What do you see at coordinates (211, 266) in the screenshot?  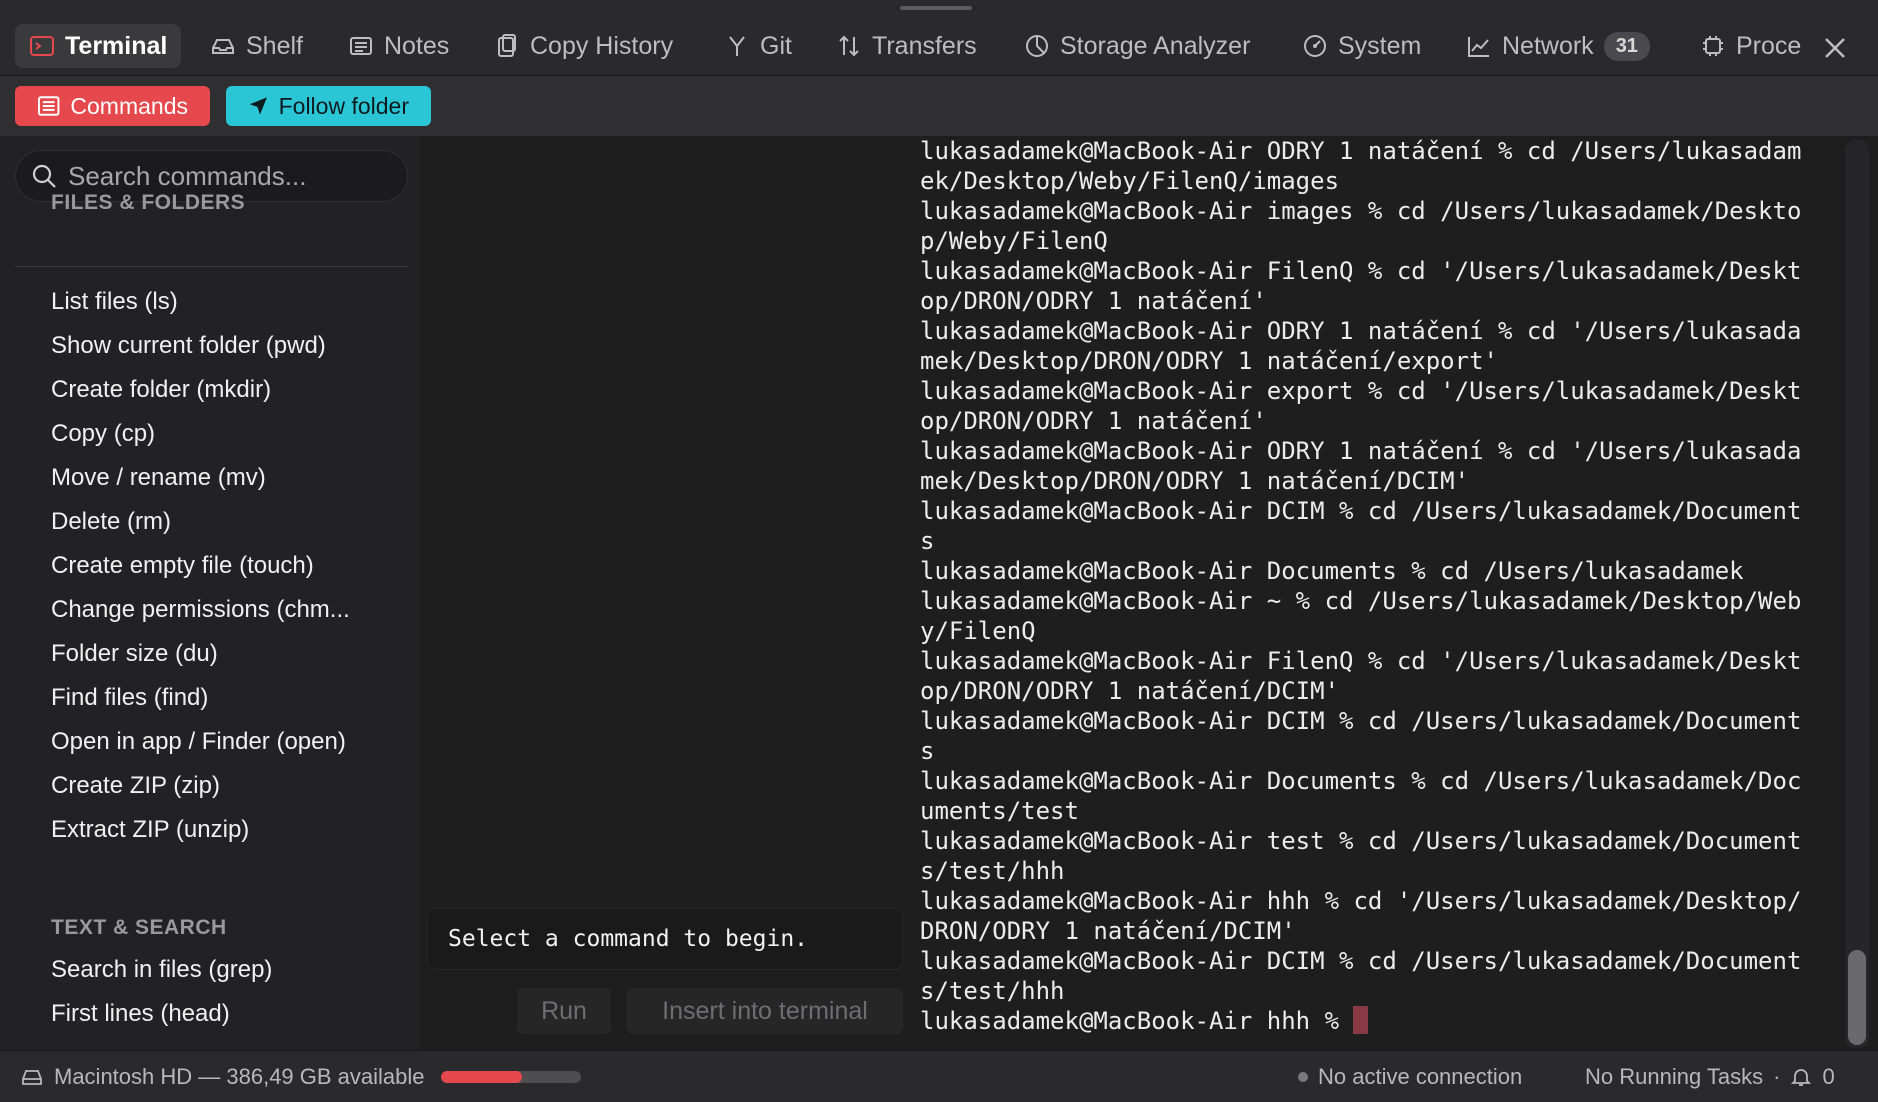 I see `section-divider` at bounding box center [211, 266].